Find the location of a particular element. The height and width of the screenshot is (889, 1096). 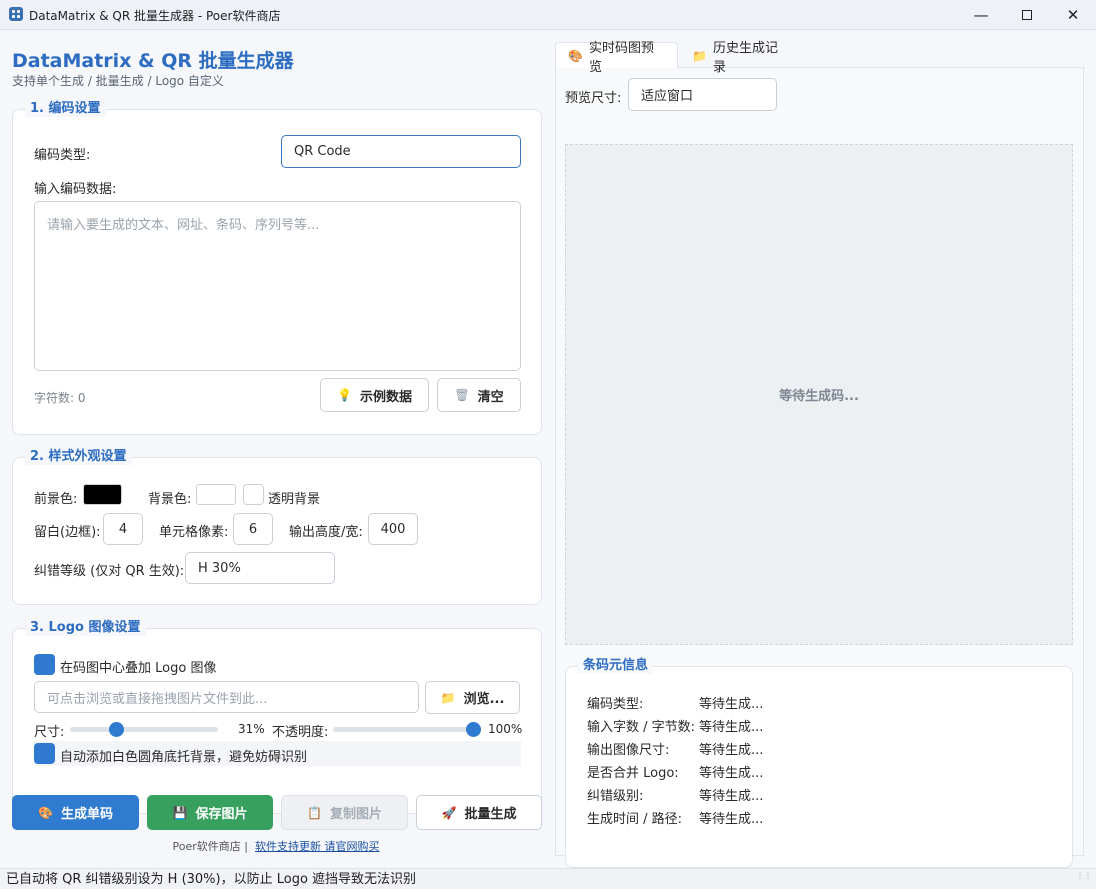

logo-size-handle is located at coordinates (116, 729).